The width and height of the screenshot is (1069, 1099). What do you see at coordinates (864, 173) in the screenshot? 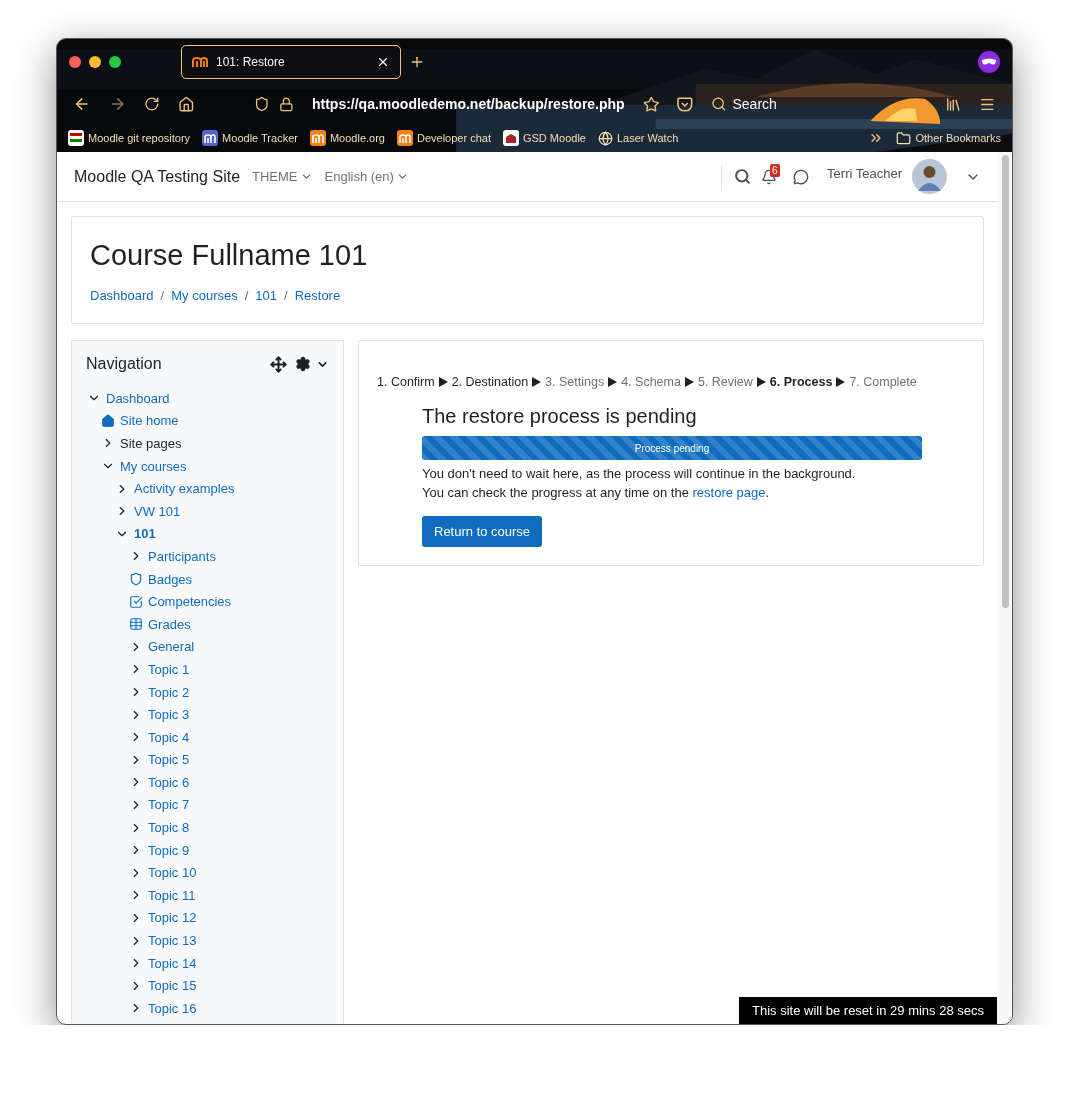
I see `user-name: Terri Teacher` at bounding box center [864, 173].